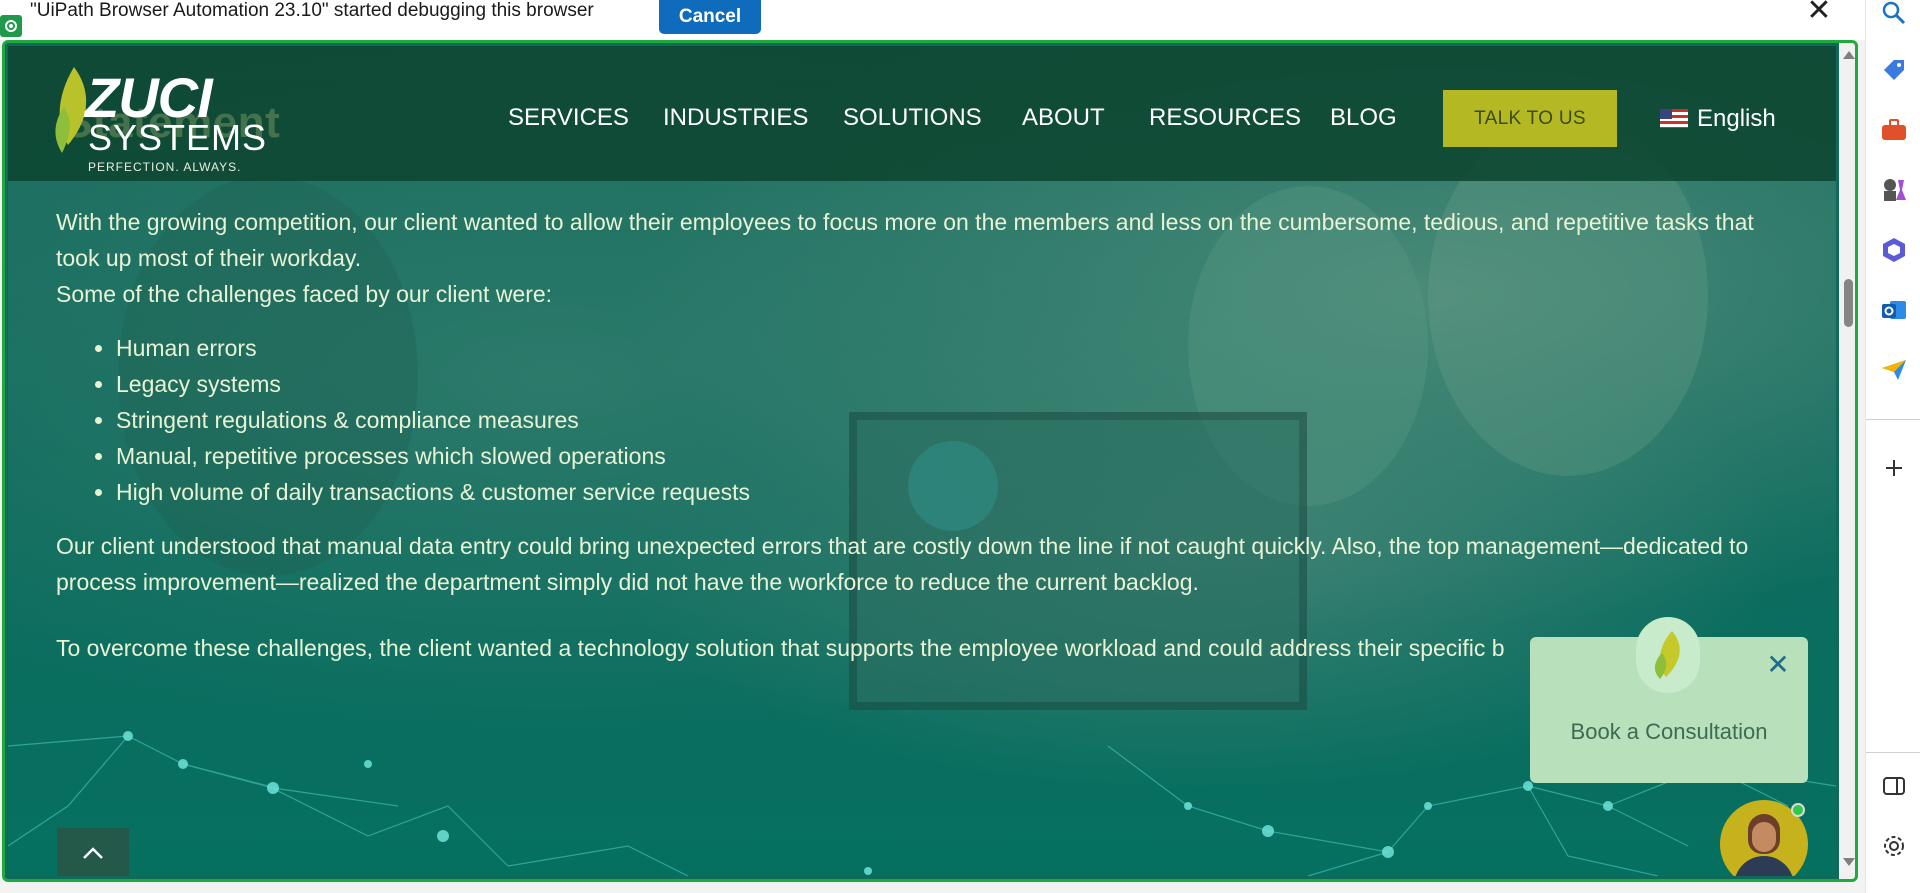 The height and width of the screenshot is (893, 1920). What do you see at coordinates (1847, 461) in the screenshot?
I see `page-scrollbar` at bounding box center [1847, 461].